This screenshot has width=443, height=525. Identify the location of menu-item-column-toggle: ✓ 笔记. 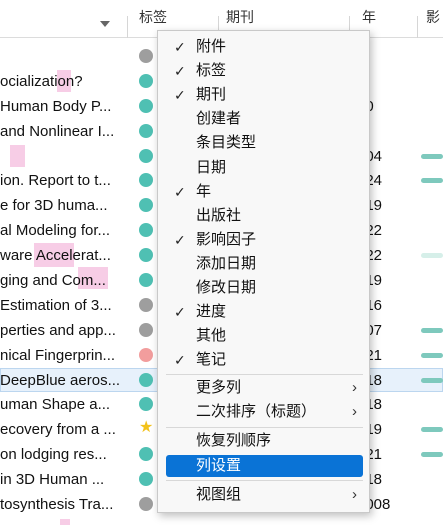
(264, 360).